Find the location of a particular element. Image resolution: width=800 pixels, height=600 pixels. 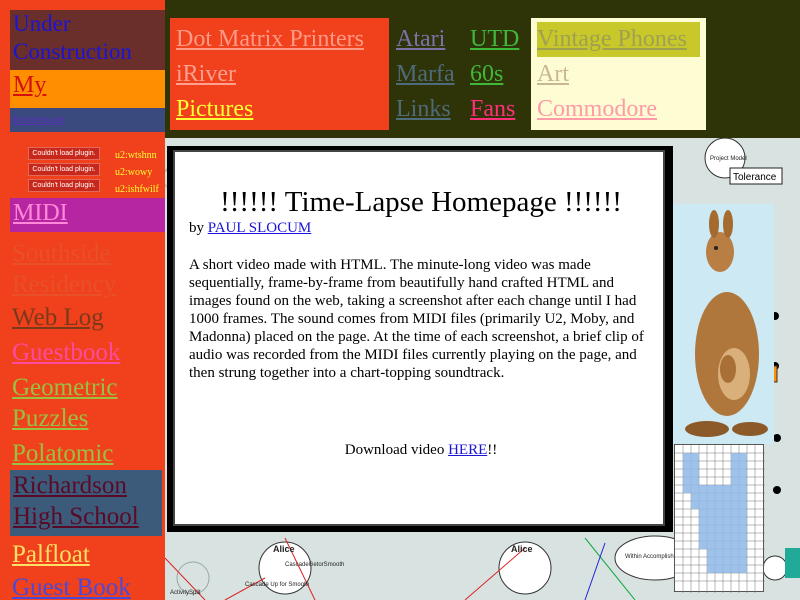

sidebar-item-geometric-puzzles: Geometric Puzzles is located at coordinates (87, 403).